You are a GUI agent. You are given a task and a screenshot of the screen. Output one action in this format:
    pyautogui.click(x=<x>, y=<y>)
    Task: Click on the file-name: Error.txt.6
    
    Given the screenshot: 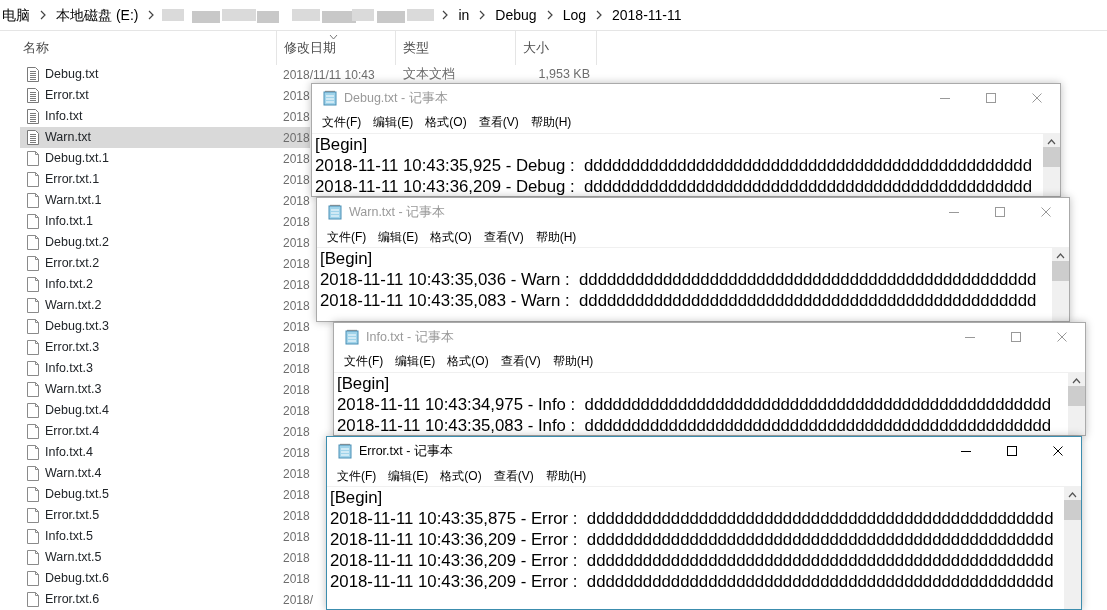 What is the action you would take?
    pyautogui.click(x=72, y=600)
    